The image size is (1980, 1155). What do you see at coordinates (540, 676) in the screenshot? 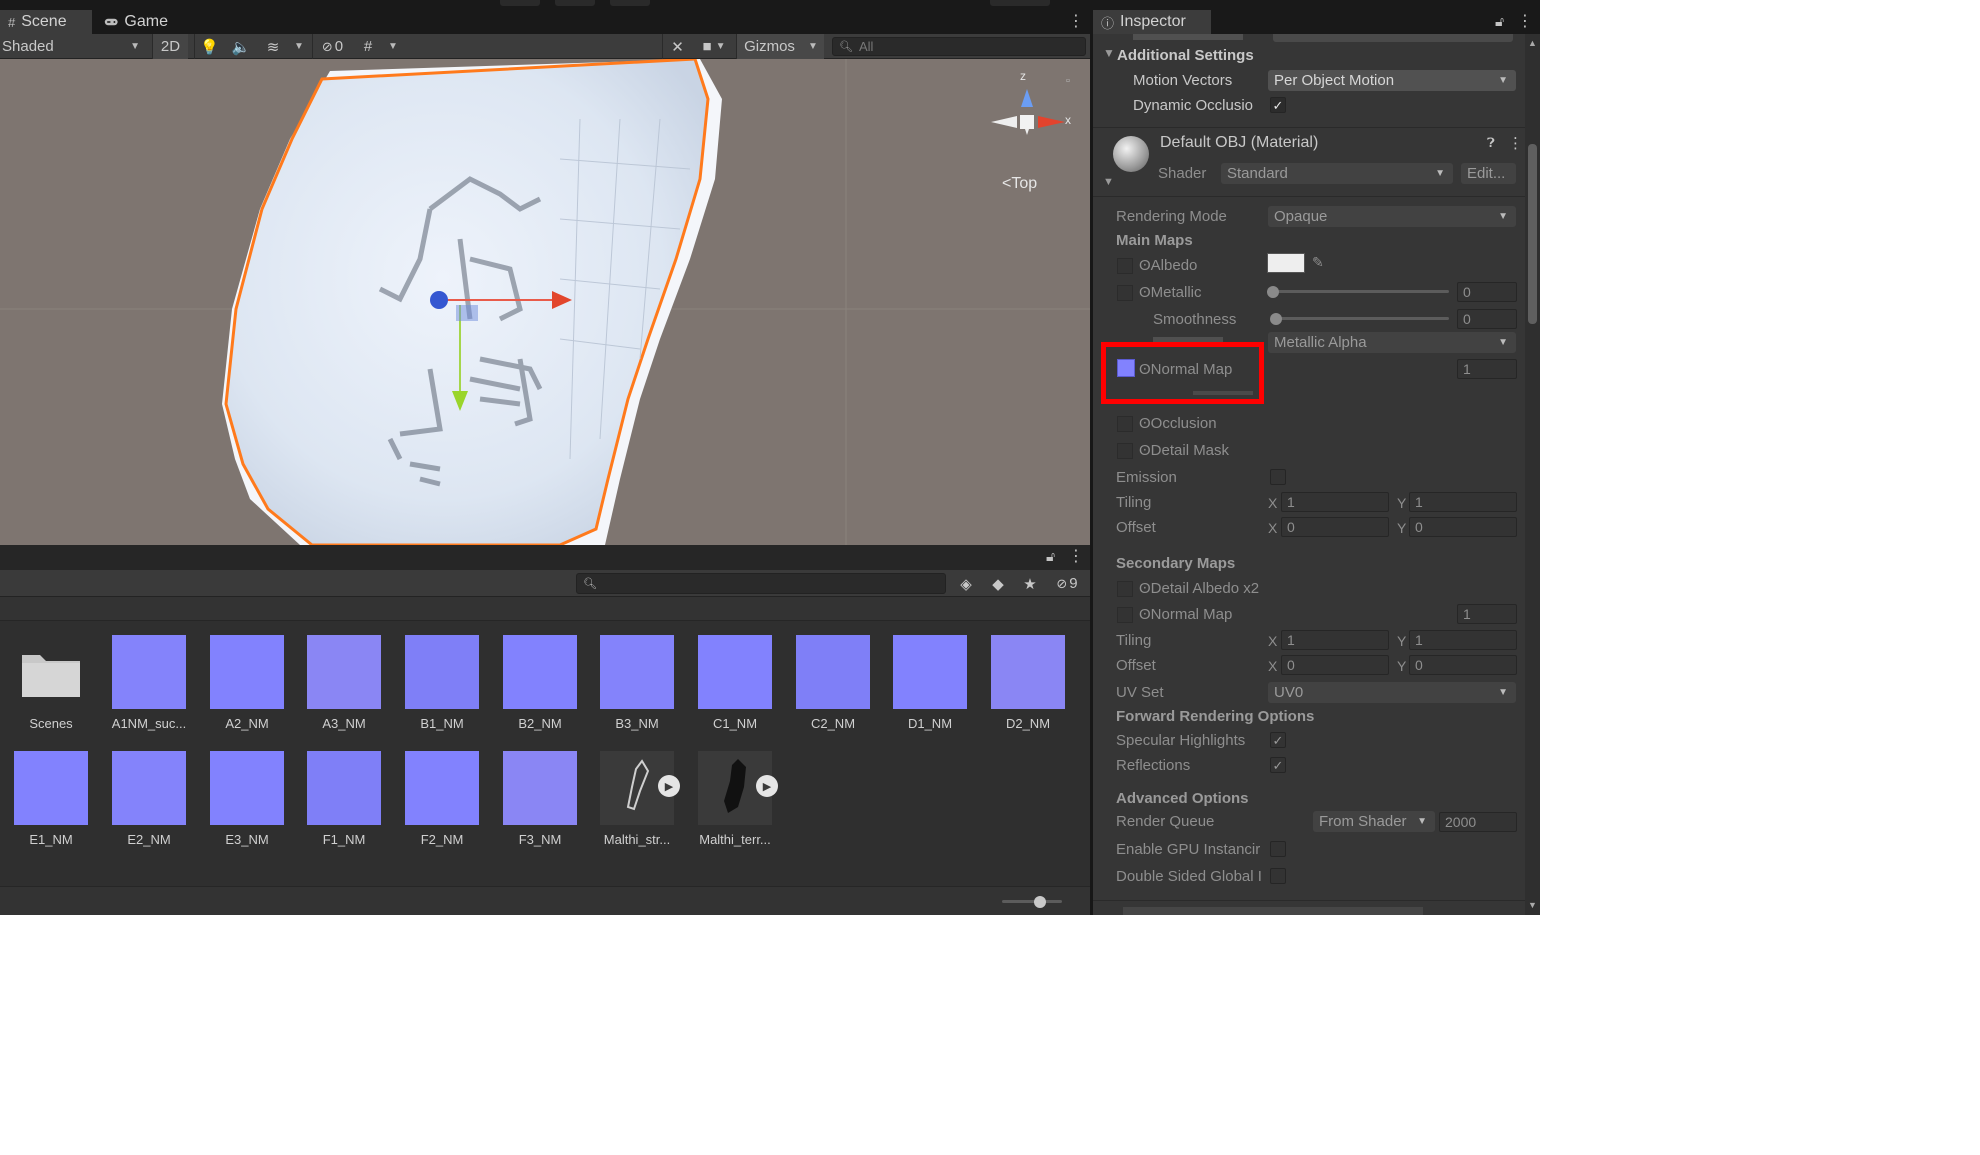
I see `asset-normal-map: B2_NM` at bounding box center [540, 676].